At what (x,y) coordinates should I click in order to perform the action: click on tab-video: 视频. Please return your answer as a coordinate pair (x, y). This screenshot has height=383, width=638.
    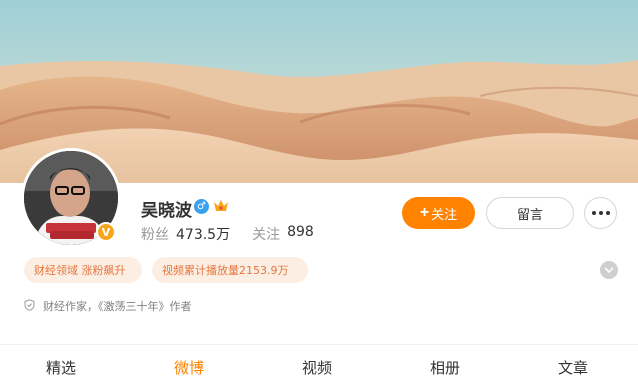
    Looking at the image, I should click on (317, 367).